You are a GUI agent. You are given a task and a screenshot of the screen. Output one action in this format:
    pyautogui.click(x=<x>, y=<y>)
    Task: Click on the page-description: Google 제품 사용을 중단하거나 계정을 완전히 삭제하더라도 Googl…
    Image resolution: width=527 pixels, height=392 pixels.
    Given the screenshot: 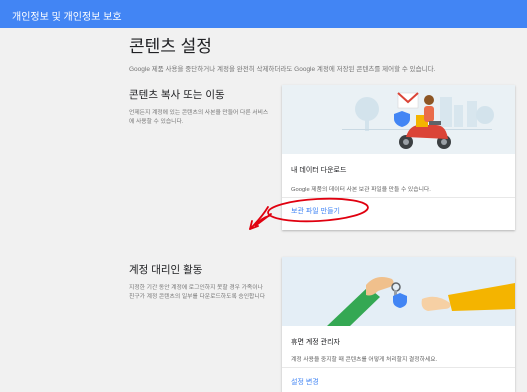 What is the action you would take?
    pyautogui.click(x=282, y=69)
    